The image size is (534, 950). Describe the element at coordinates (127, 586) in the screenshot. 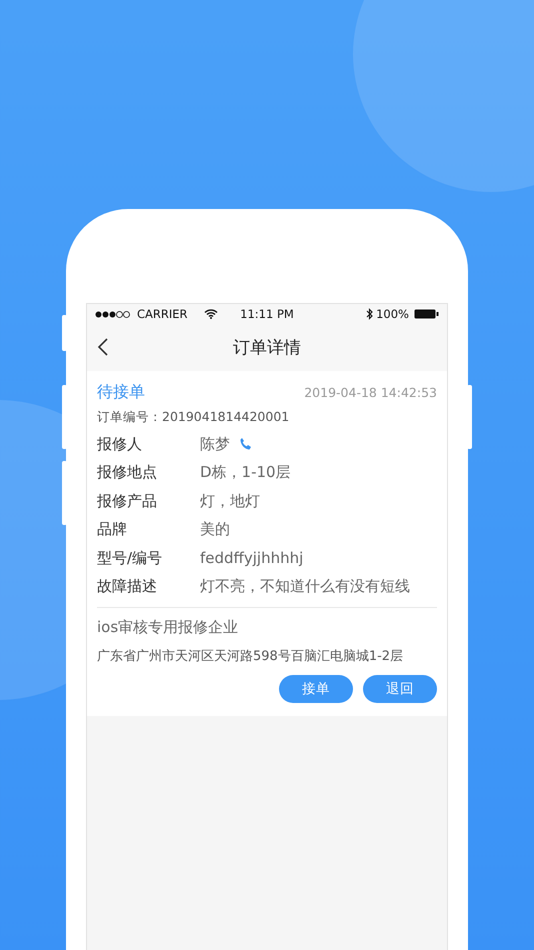

I see `field-label: 故障描述` at that location.